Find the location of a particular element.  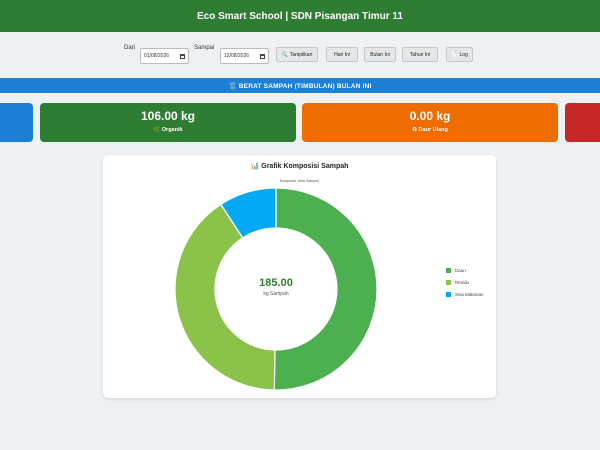

stat-card-recycle: 0.00 kg ♻ Daur Ulang is located at coordinates (430, 122).